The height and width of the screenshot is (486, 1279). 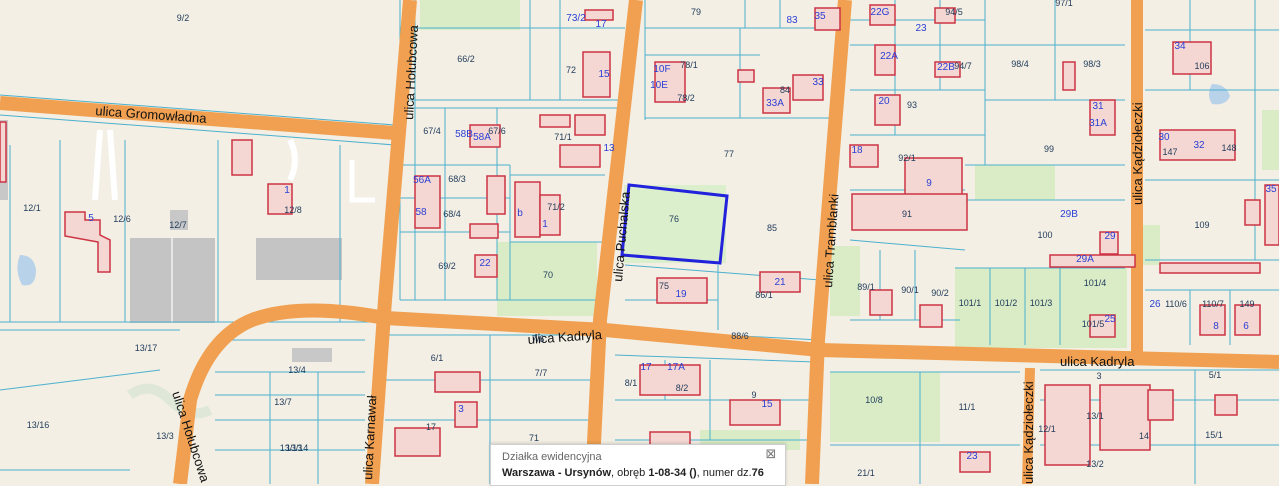 I want to click on parcel-number-label: 68/3, so click(x=457, y=179).